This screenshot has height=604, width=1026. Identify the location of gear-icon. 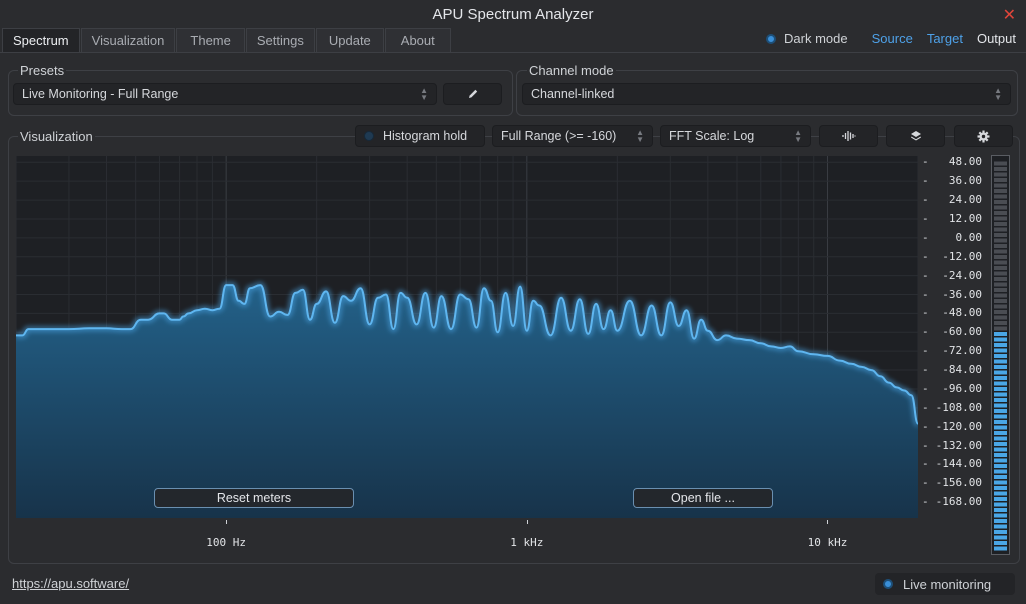
(983, 136).